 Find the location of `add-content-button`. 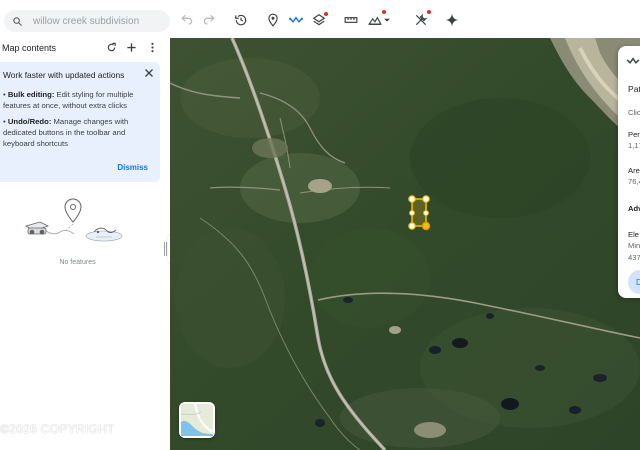

add-content-button is located at coordinates (131, 47).